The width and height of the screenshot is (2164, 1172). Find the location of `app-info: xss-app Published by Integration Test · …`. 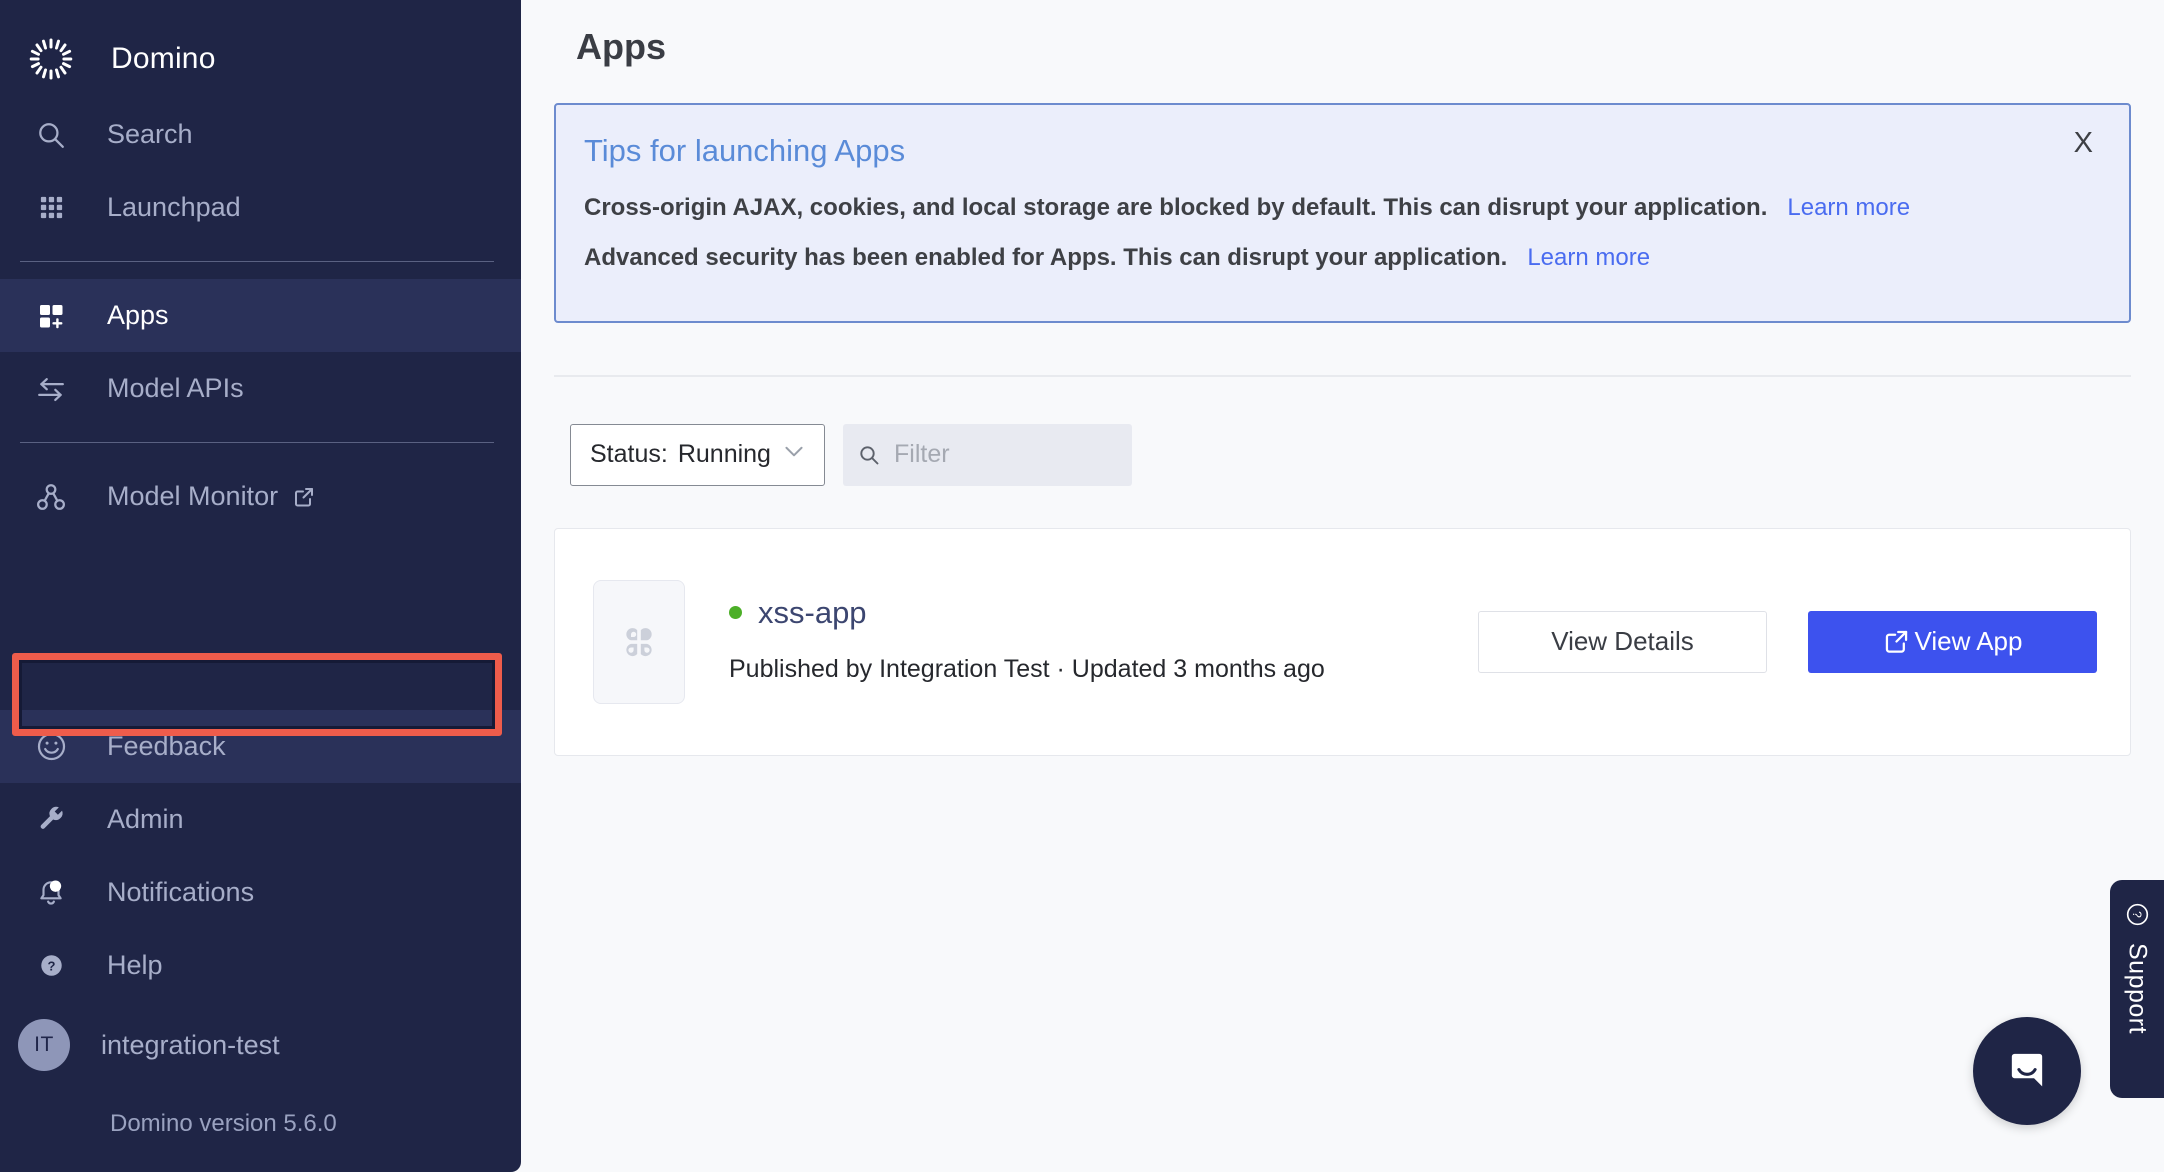

app-info: xss-app Published by Integration Test · … is located at coordinates (1039, 642).